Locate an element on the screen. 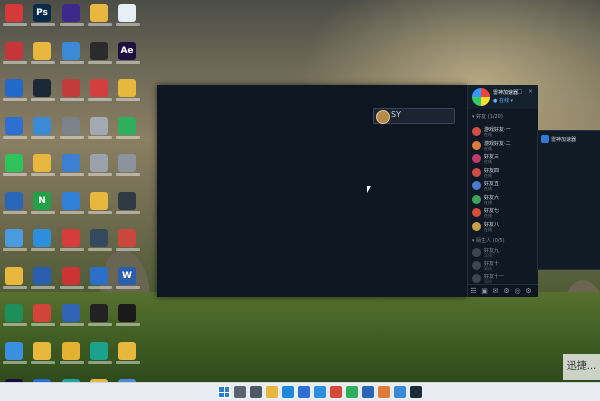  secondary-window: 雷神加速器 is located at coordinates (568, 200).